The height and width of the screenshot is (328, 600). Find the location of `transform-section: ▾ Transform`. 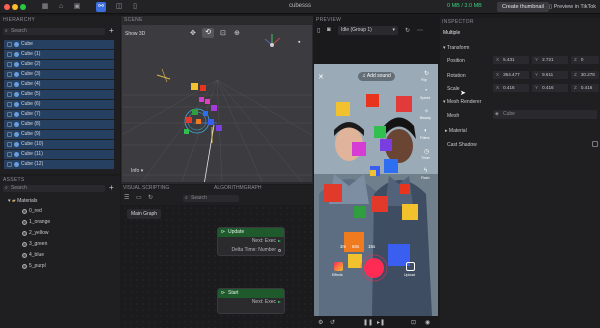

transform-section: ▾ Transform is located at coordinates (456, 48).